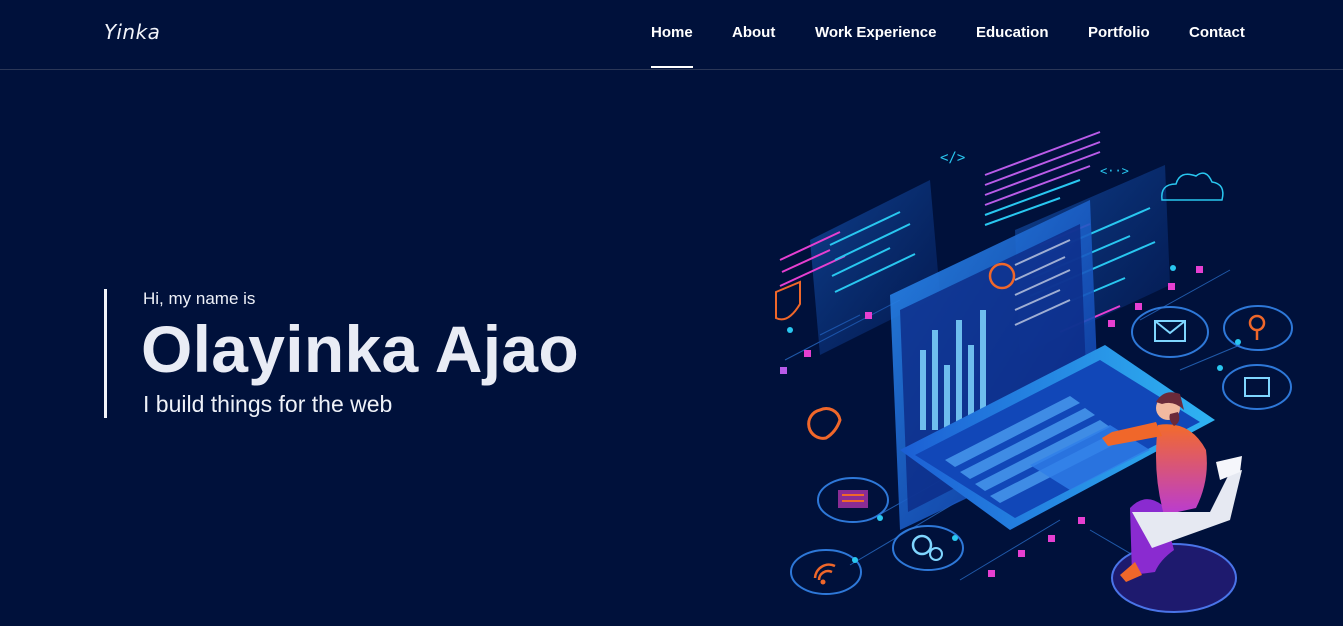 Image resolution: width=1343 pixels, height=626 pixels. Describe the element at coordinates (1170, 332) in the screenshot. I see `mail-icon` at that location.